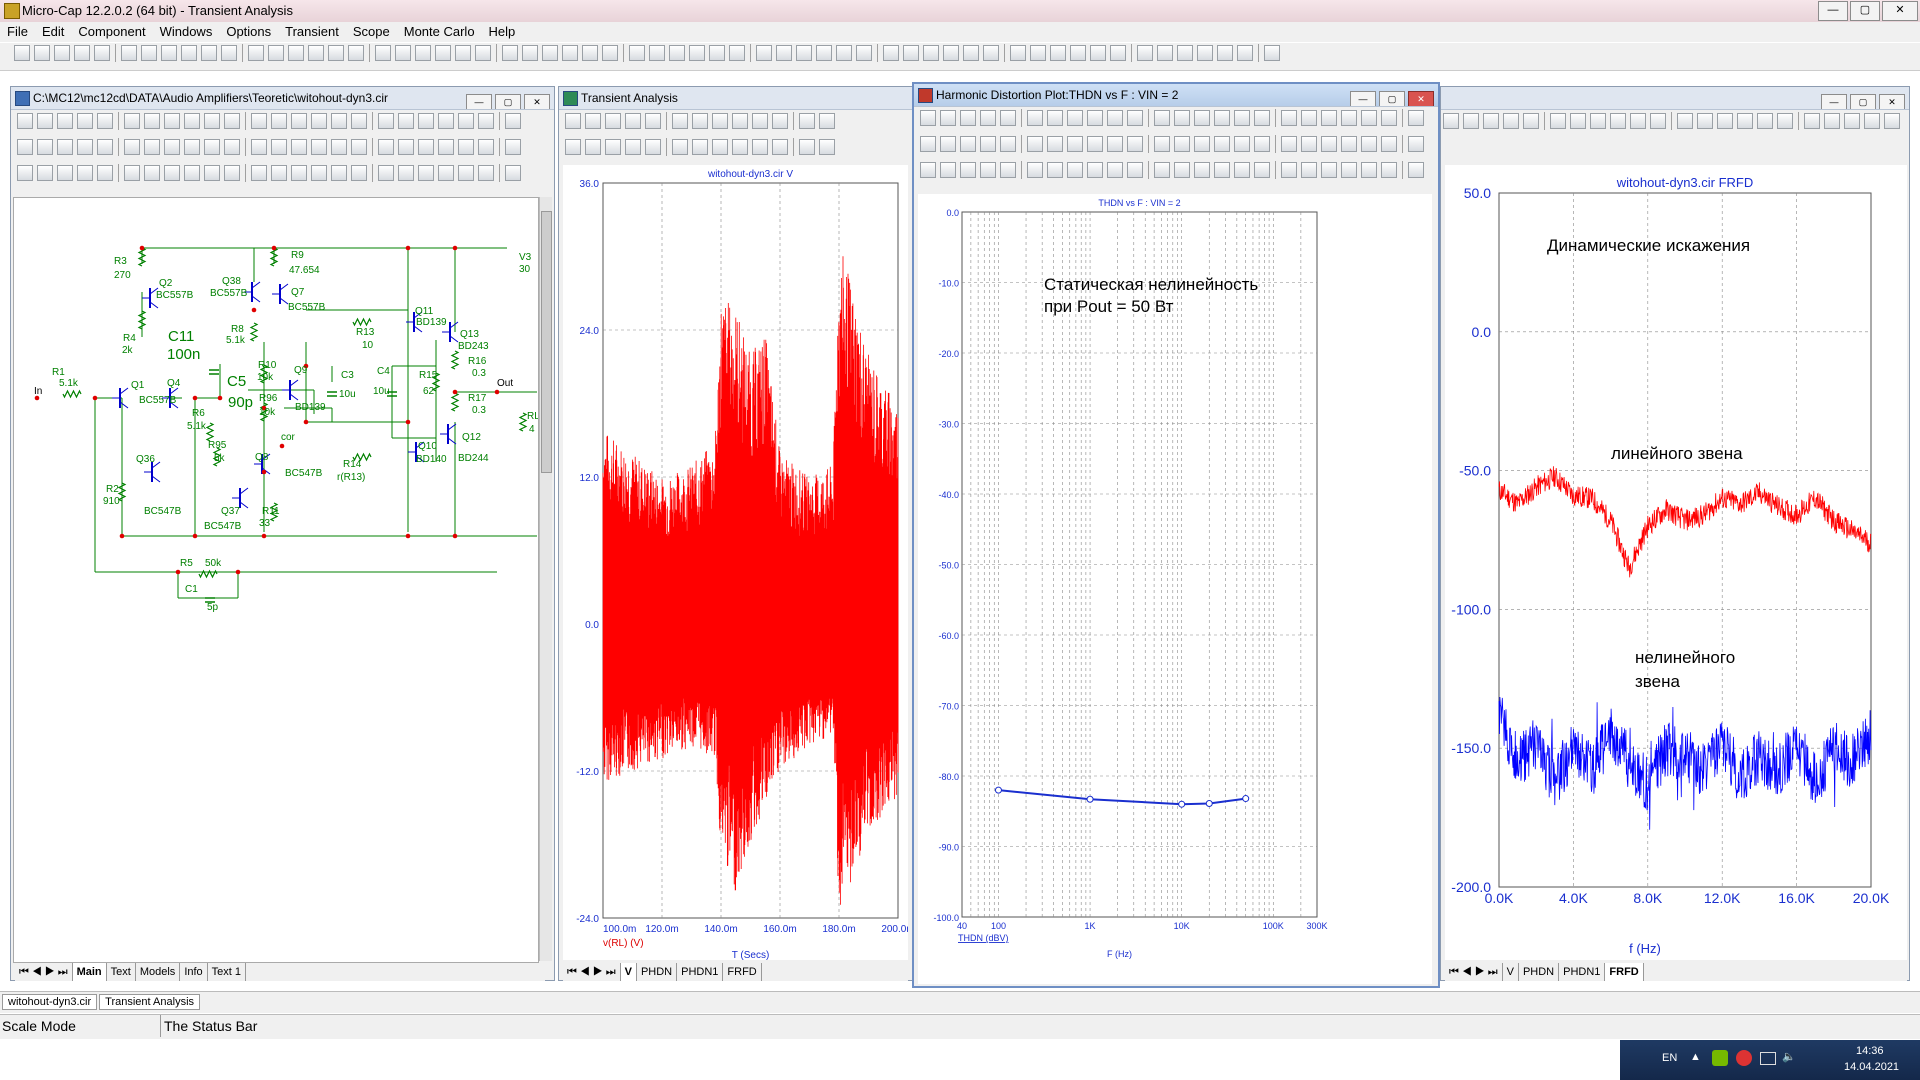  I want to click on antivirus-icon, so click(1744, 1058).